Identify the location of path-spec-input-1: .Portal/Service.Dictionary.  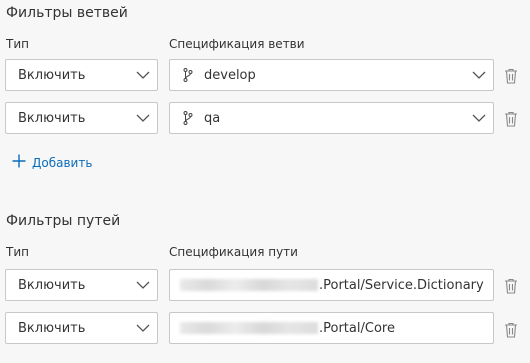
(331, 285).